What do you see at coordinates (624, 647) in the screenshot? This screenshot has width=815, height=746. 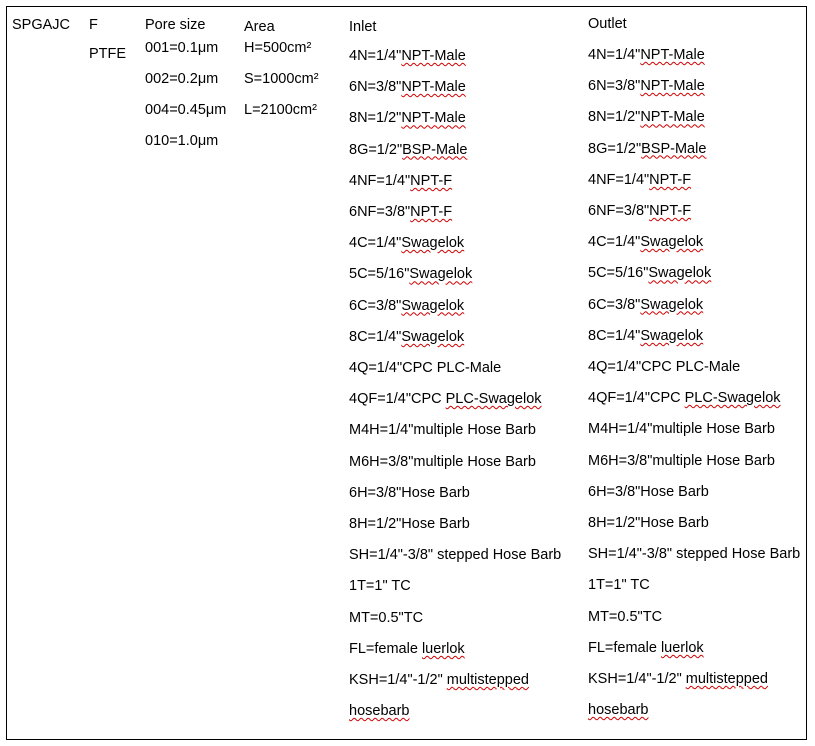 I see `fitting-text: FL=female` at bounding box center [624, 647].